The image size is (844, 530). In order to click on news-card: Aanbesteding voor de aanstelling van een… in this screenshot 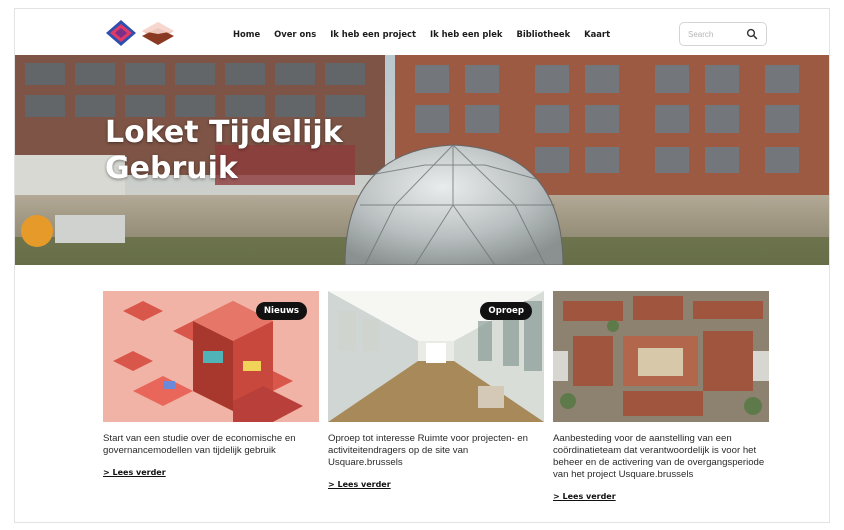, I will do `click(661, 397)`.